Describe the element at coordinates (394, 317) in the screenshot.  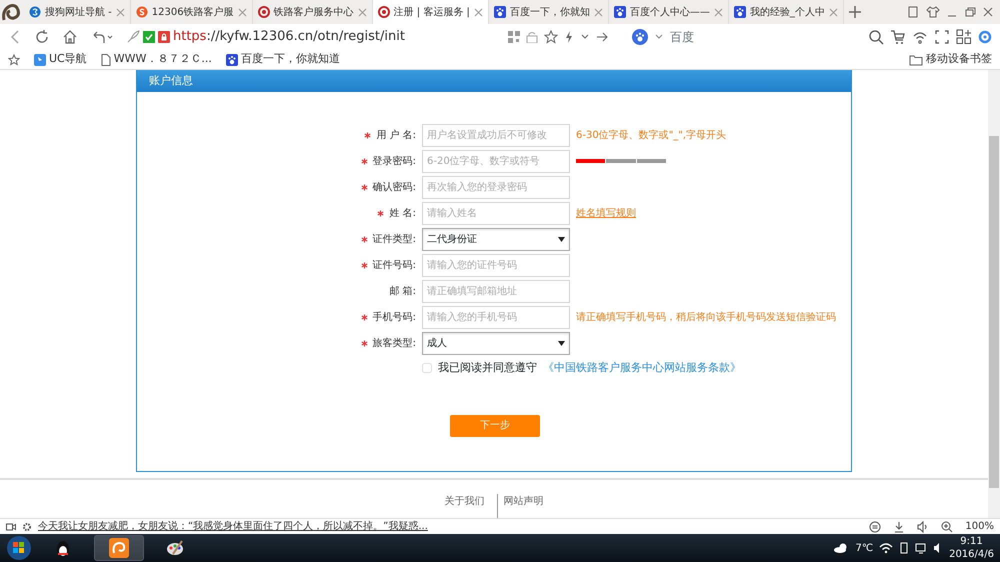
I see `field-label: 手机号码:` at that location.